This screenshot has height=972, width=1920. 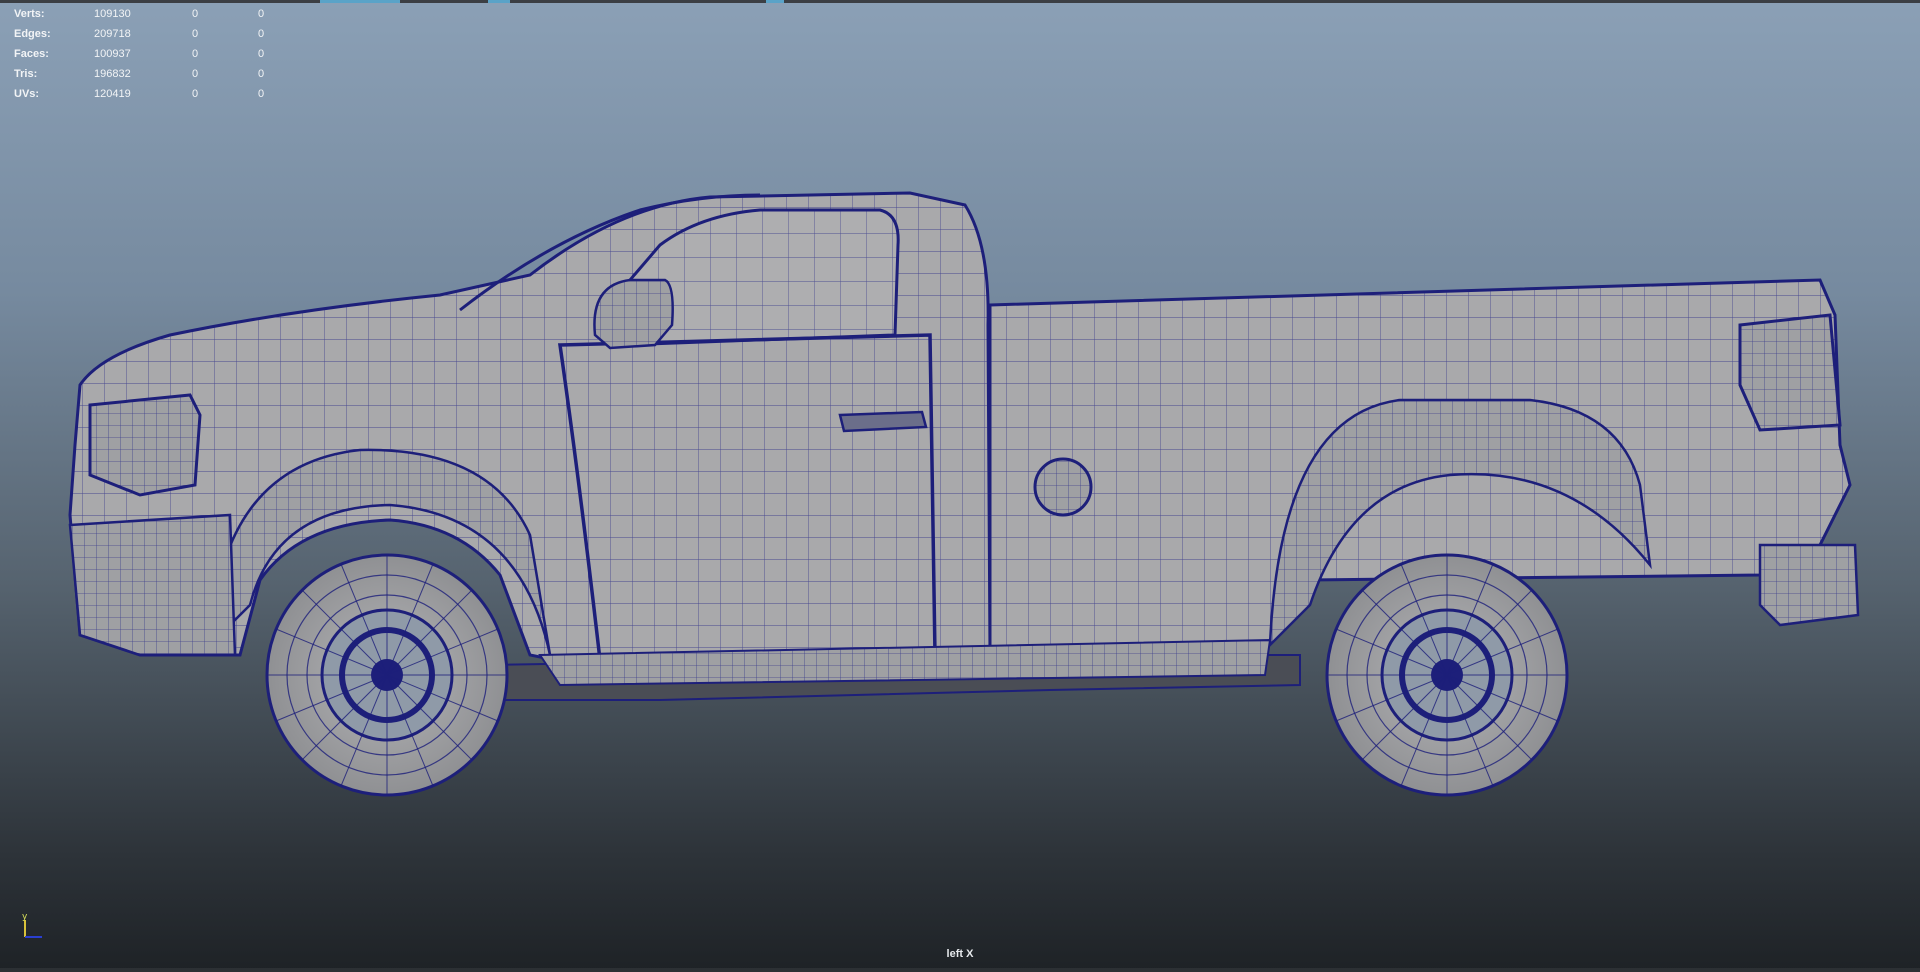 I want to click on side-mirror, so click(x=633, y=314).